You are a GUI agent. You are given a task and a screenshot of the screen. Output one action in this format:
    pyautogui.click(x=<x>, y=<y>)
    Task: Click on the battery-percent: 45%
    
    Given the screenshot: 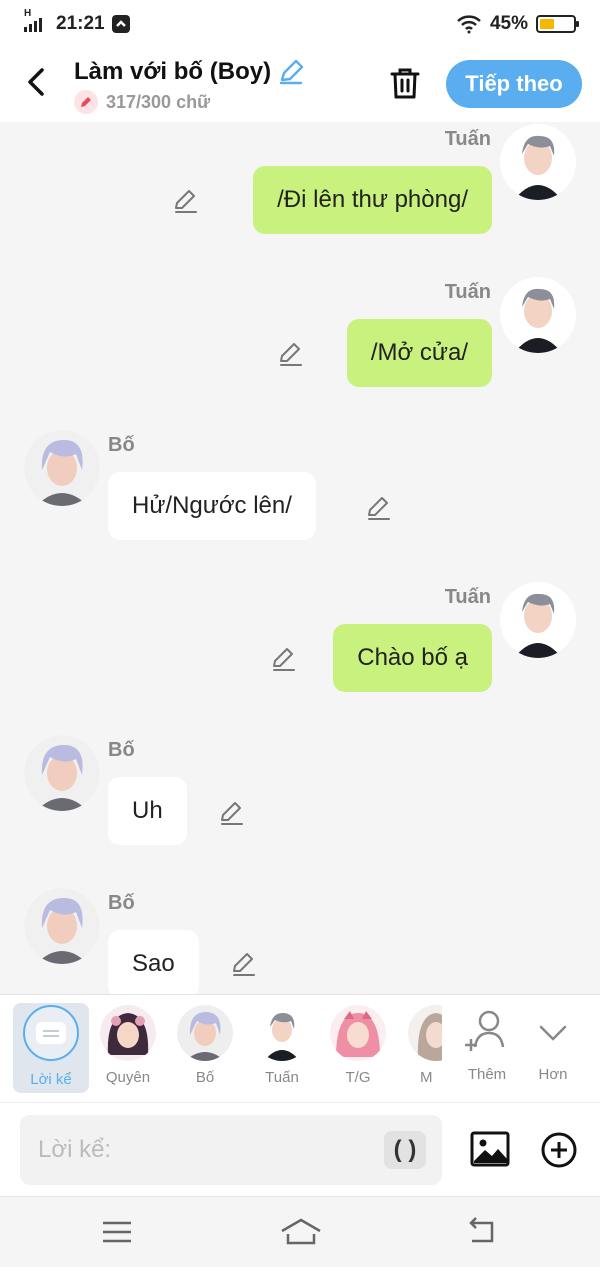 What is the action you would take?
    pyautogui.click(x=508, y=23)
    